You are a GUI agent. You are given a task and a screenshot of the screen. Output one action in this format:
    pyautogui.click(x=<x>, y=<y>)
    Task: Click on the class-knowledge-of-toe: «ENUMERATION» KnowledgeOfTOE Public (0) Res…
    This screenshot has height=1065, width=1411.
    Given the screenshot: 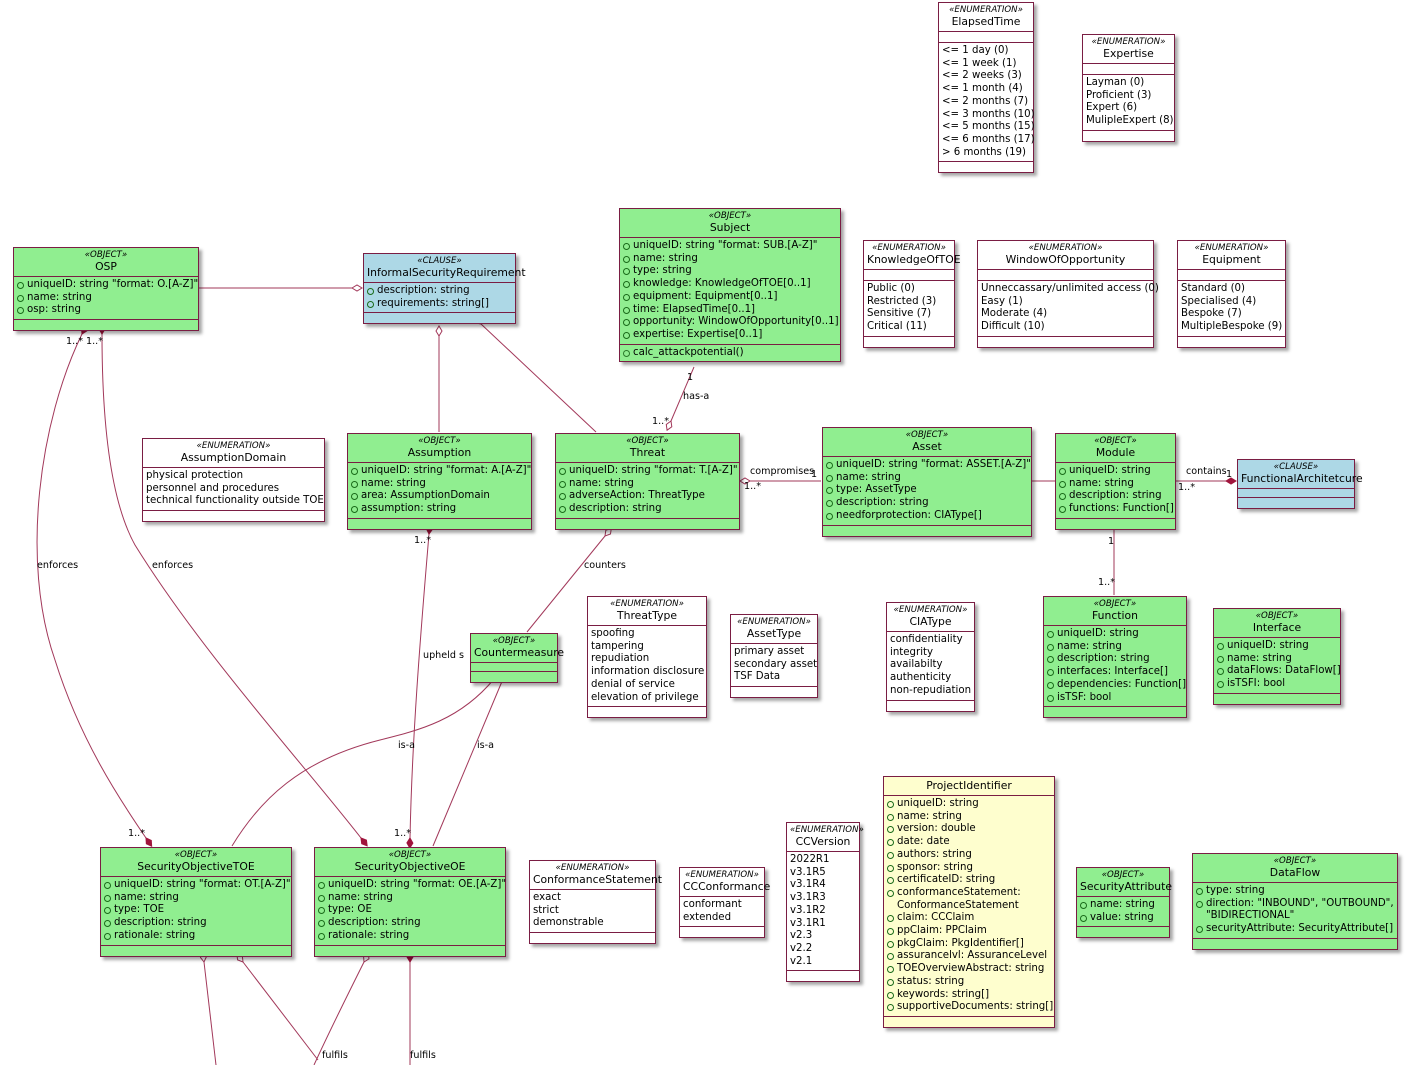 What is the action you would take?
    pyautogui.click(x=912, y=294)
    